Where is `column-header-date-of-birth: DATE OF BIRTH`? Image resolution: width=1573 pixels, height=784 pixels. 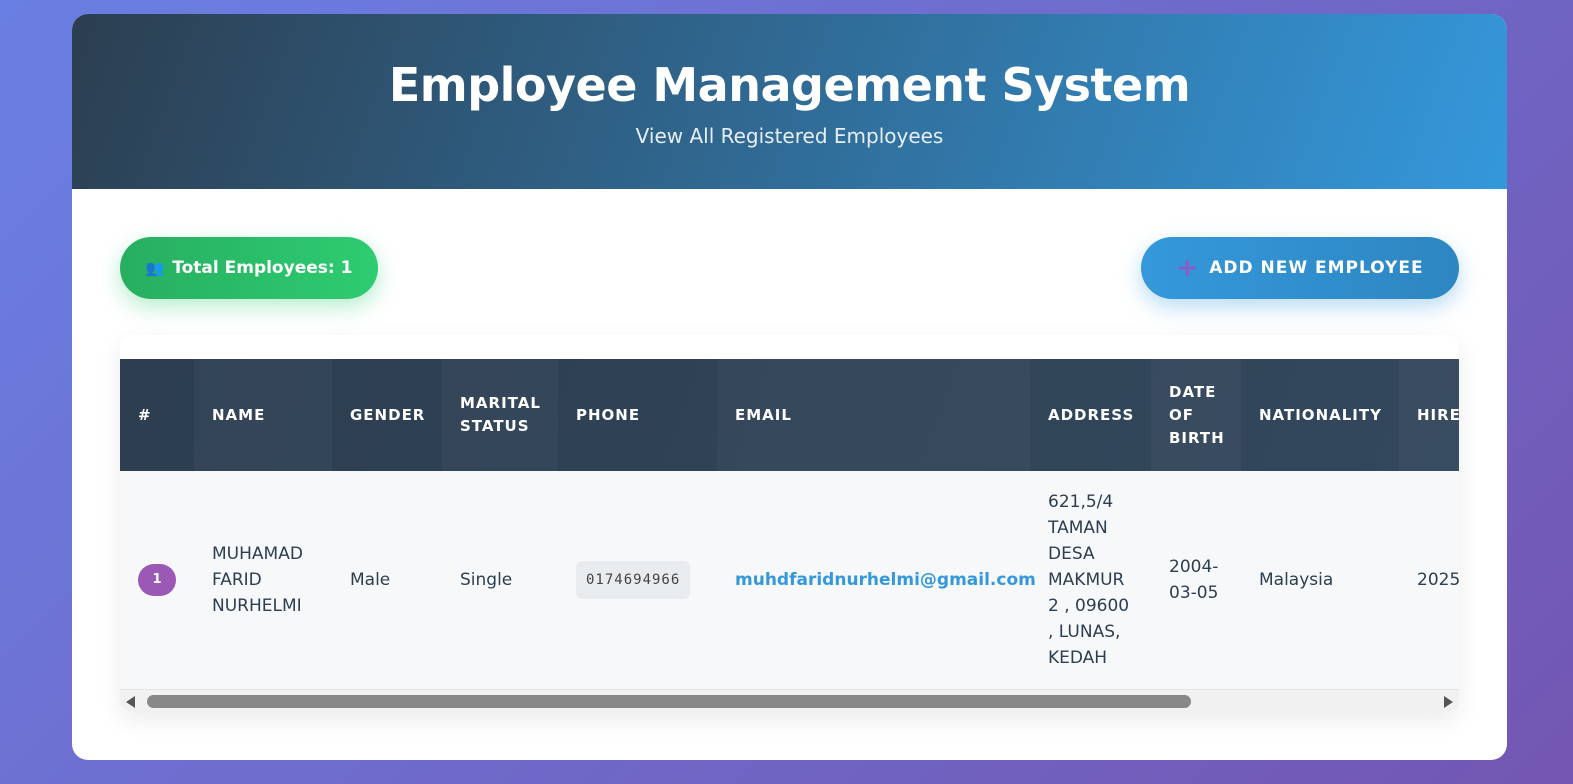
column-header-date-of-birth: DATE OF BIRTH is located at coordinates (1196, 415).